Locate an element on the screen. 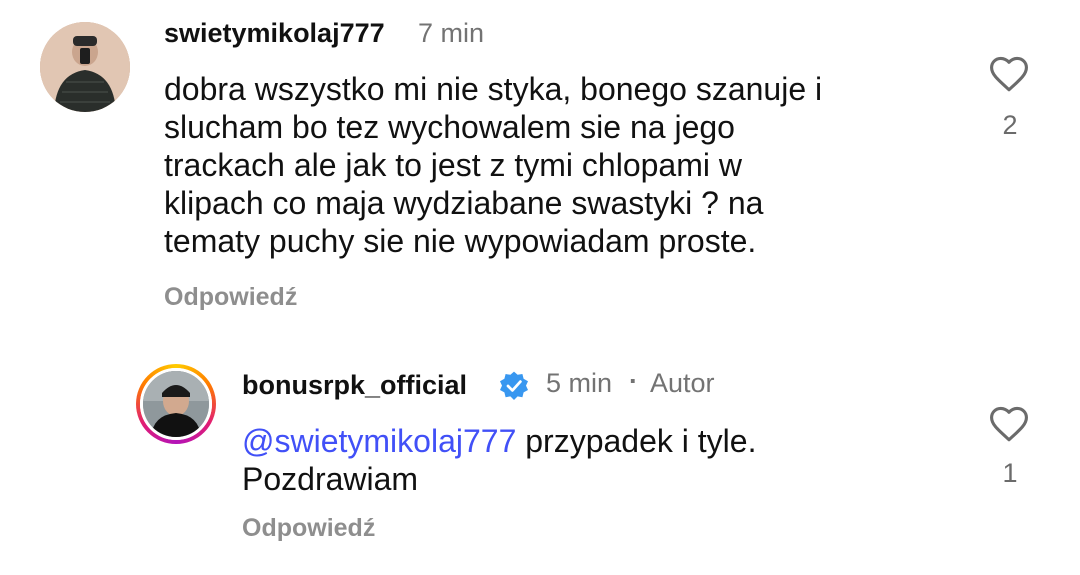 The image size is (1080, 575). like-count: 1 is located at coordinates (1010, 473).